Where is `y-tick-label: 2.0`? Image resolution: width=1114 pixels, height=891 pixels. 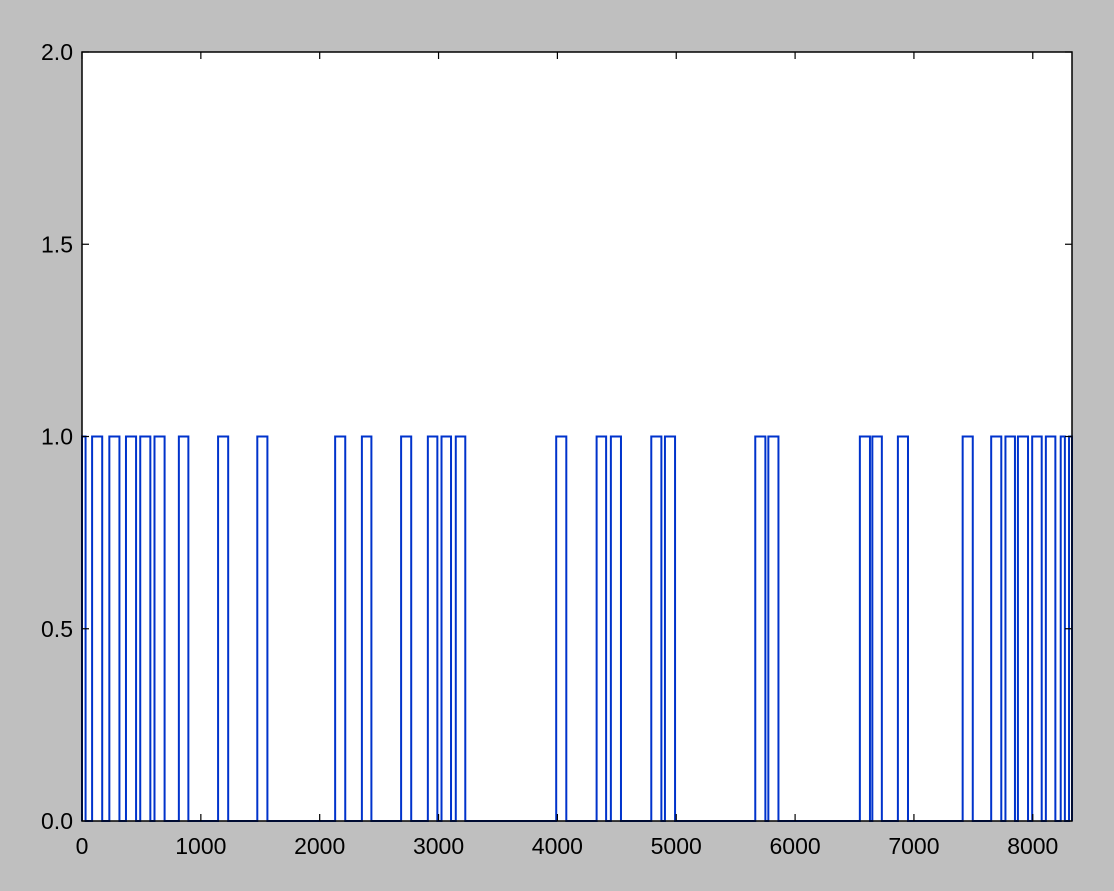 y-tick-label: 2.0 is located at coordinates (57, 52).